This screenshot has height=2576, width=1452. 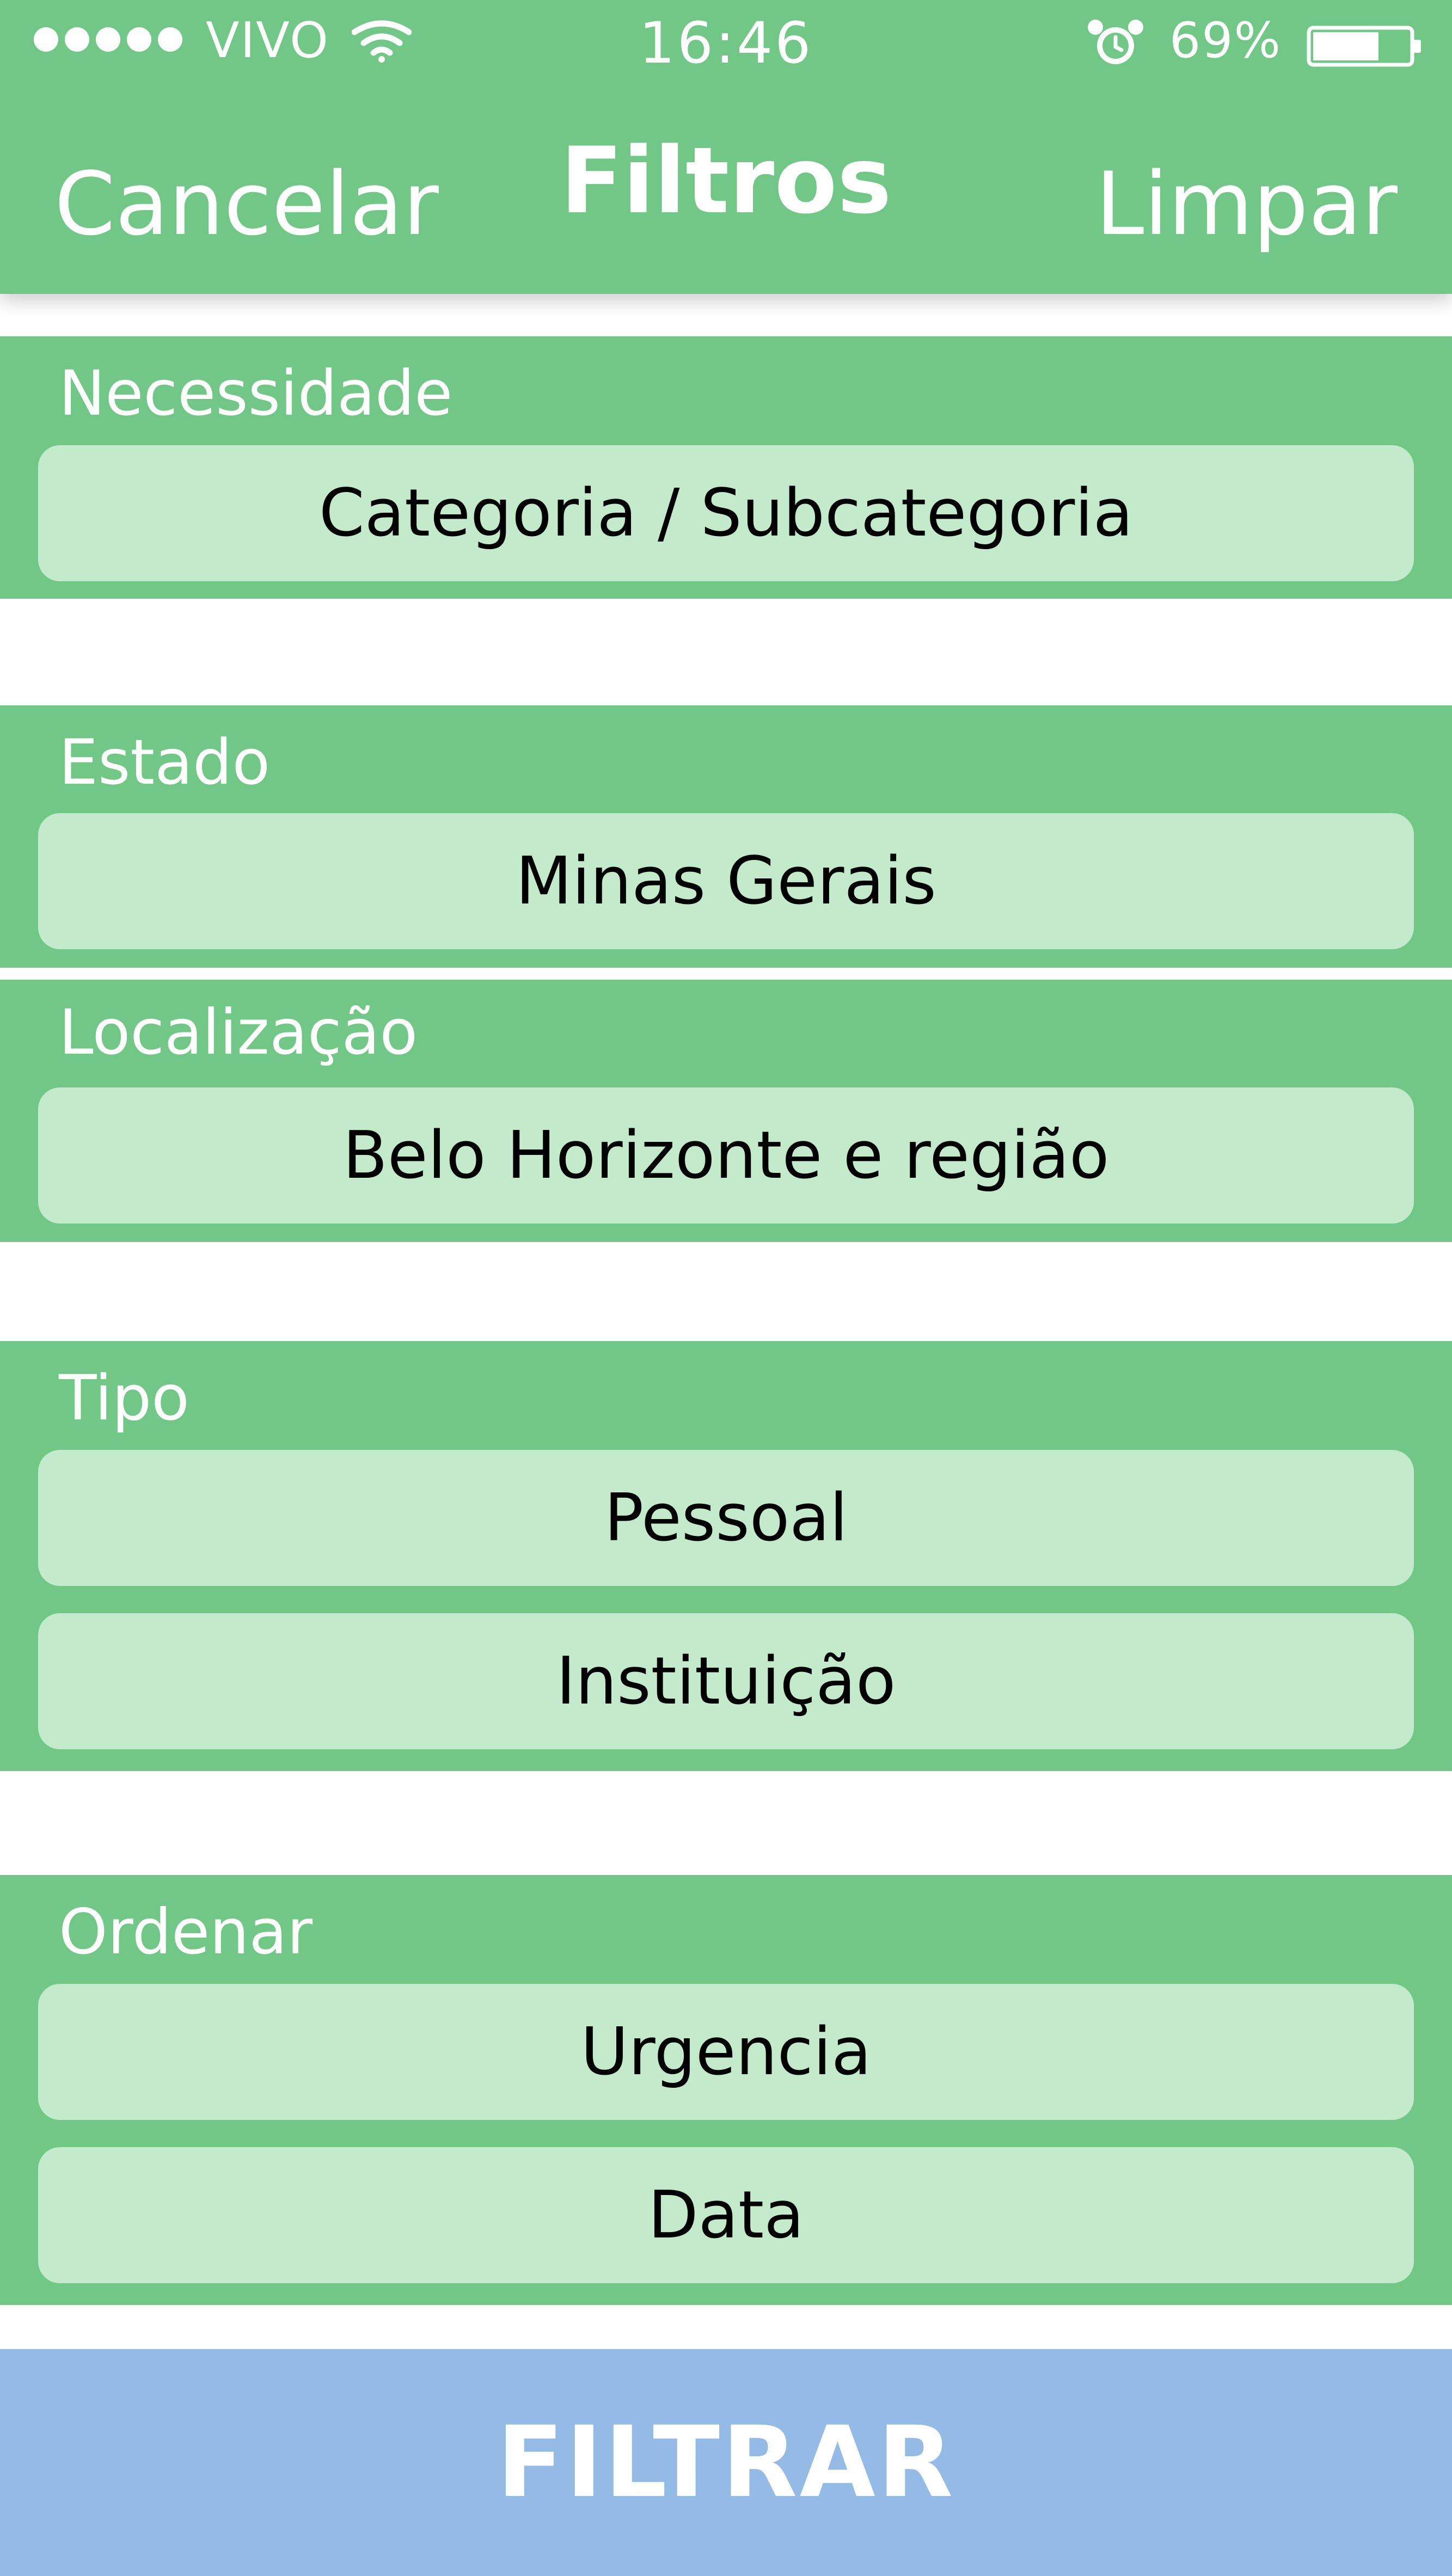 What do you see at coordinates (726, 2052) in the screenshot?
I see `option-urgencia: Urgencia` at bounding box center [726, 2052].